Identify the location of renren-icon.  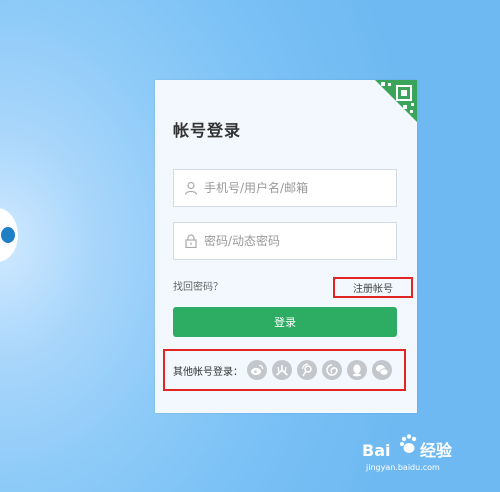
(282, 370).